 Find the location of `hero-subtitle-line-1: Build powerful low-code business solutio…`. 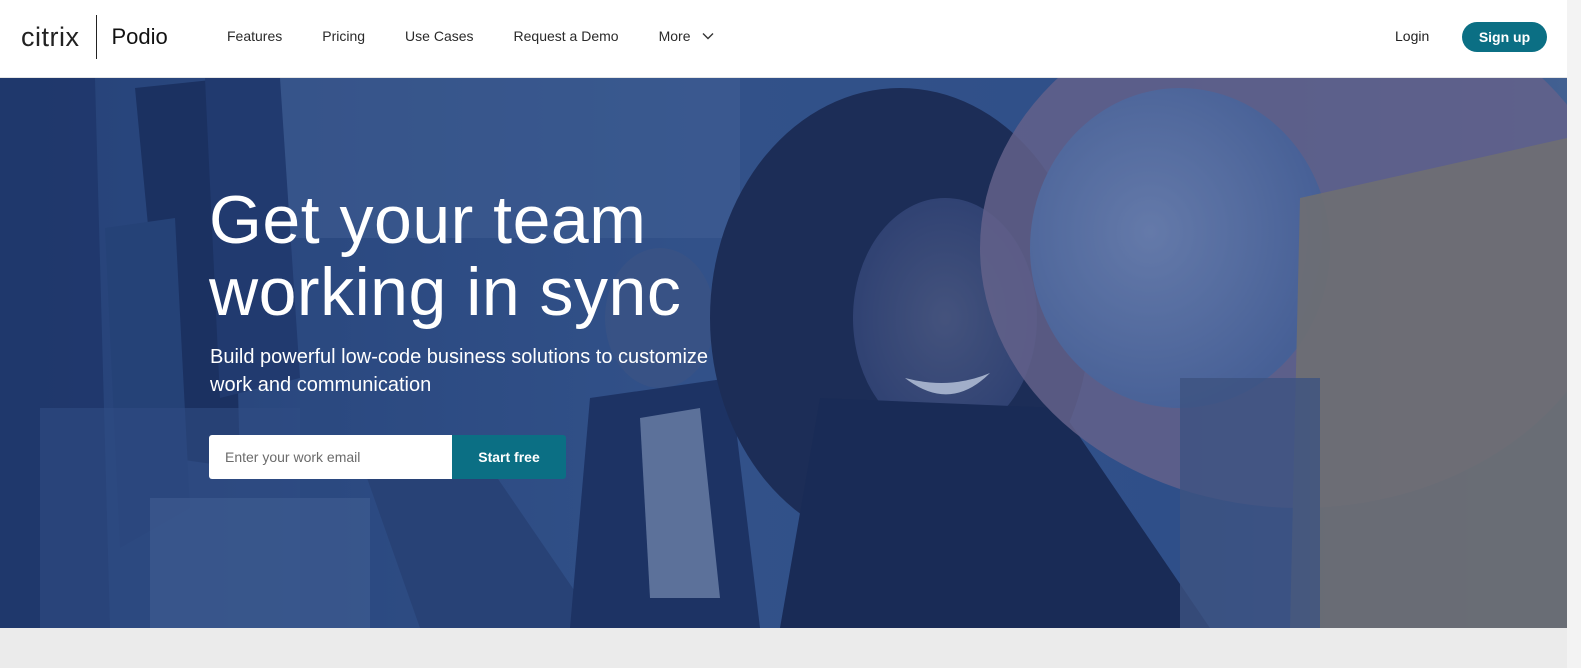

hero-subtitle-line-1: Build powerful low-code business solutio… is located at coordinates (459, 357).